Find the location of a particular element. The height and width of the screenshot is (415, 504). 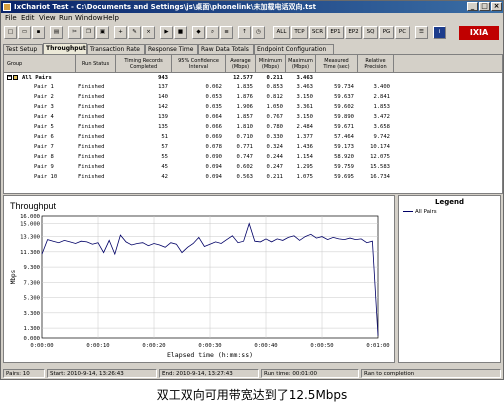

list-icon: ☰ is located at coordinates (421, 32).